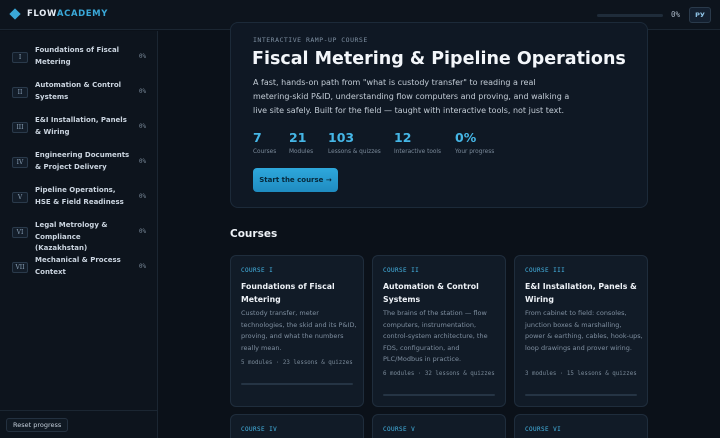  I want to click on course-code: COURSE V, so click(399, 429).